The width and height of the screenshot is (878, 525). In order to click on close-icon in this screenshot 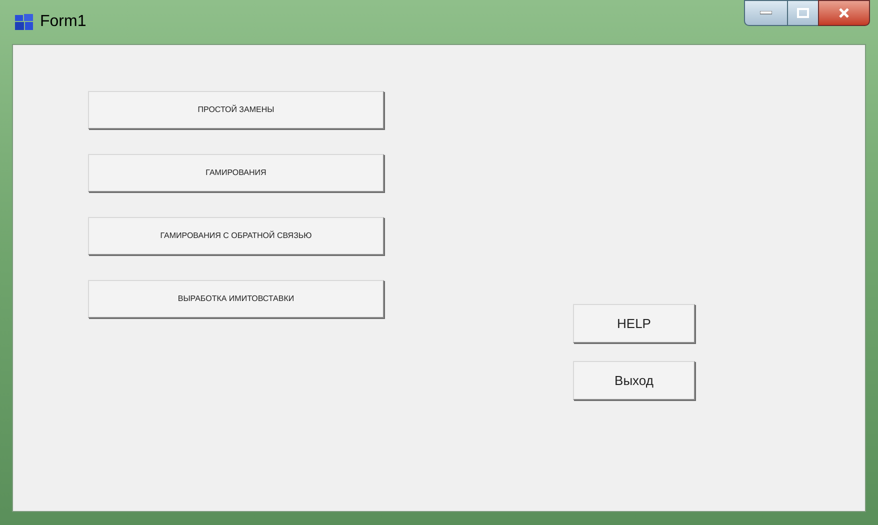, I will do `click(844, 13)`.